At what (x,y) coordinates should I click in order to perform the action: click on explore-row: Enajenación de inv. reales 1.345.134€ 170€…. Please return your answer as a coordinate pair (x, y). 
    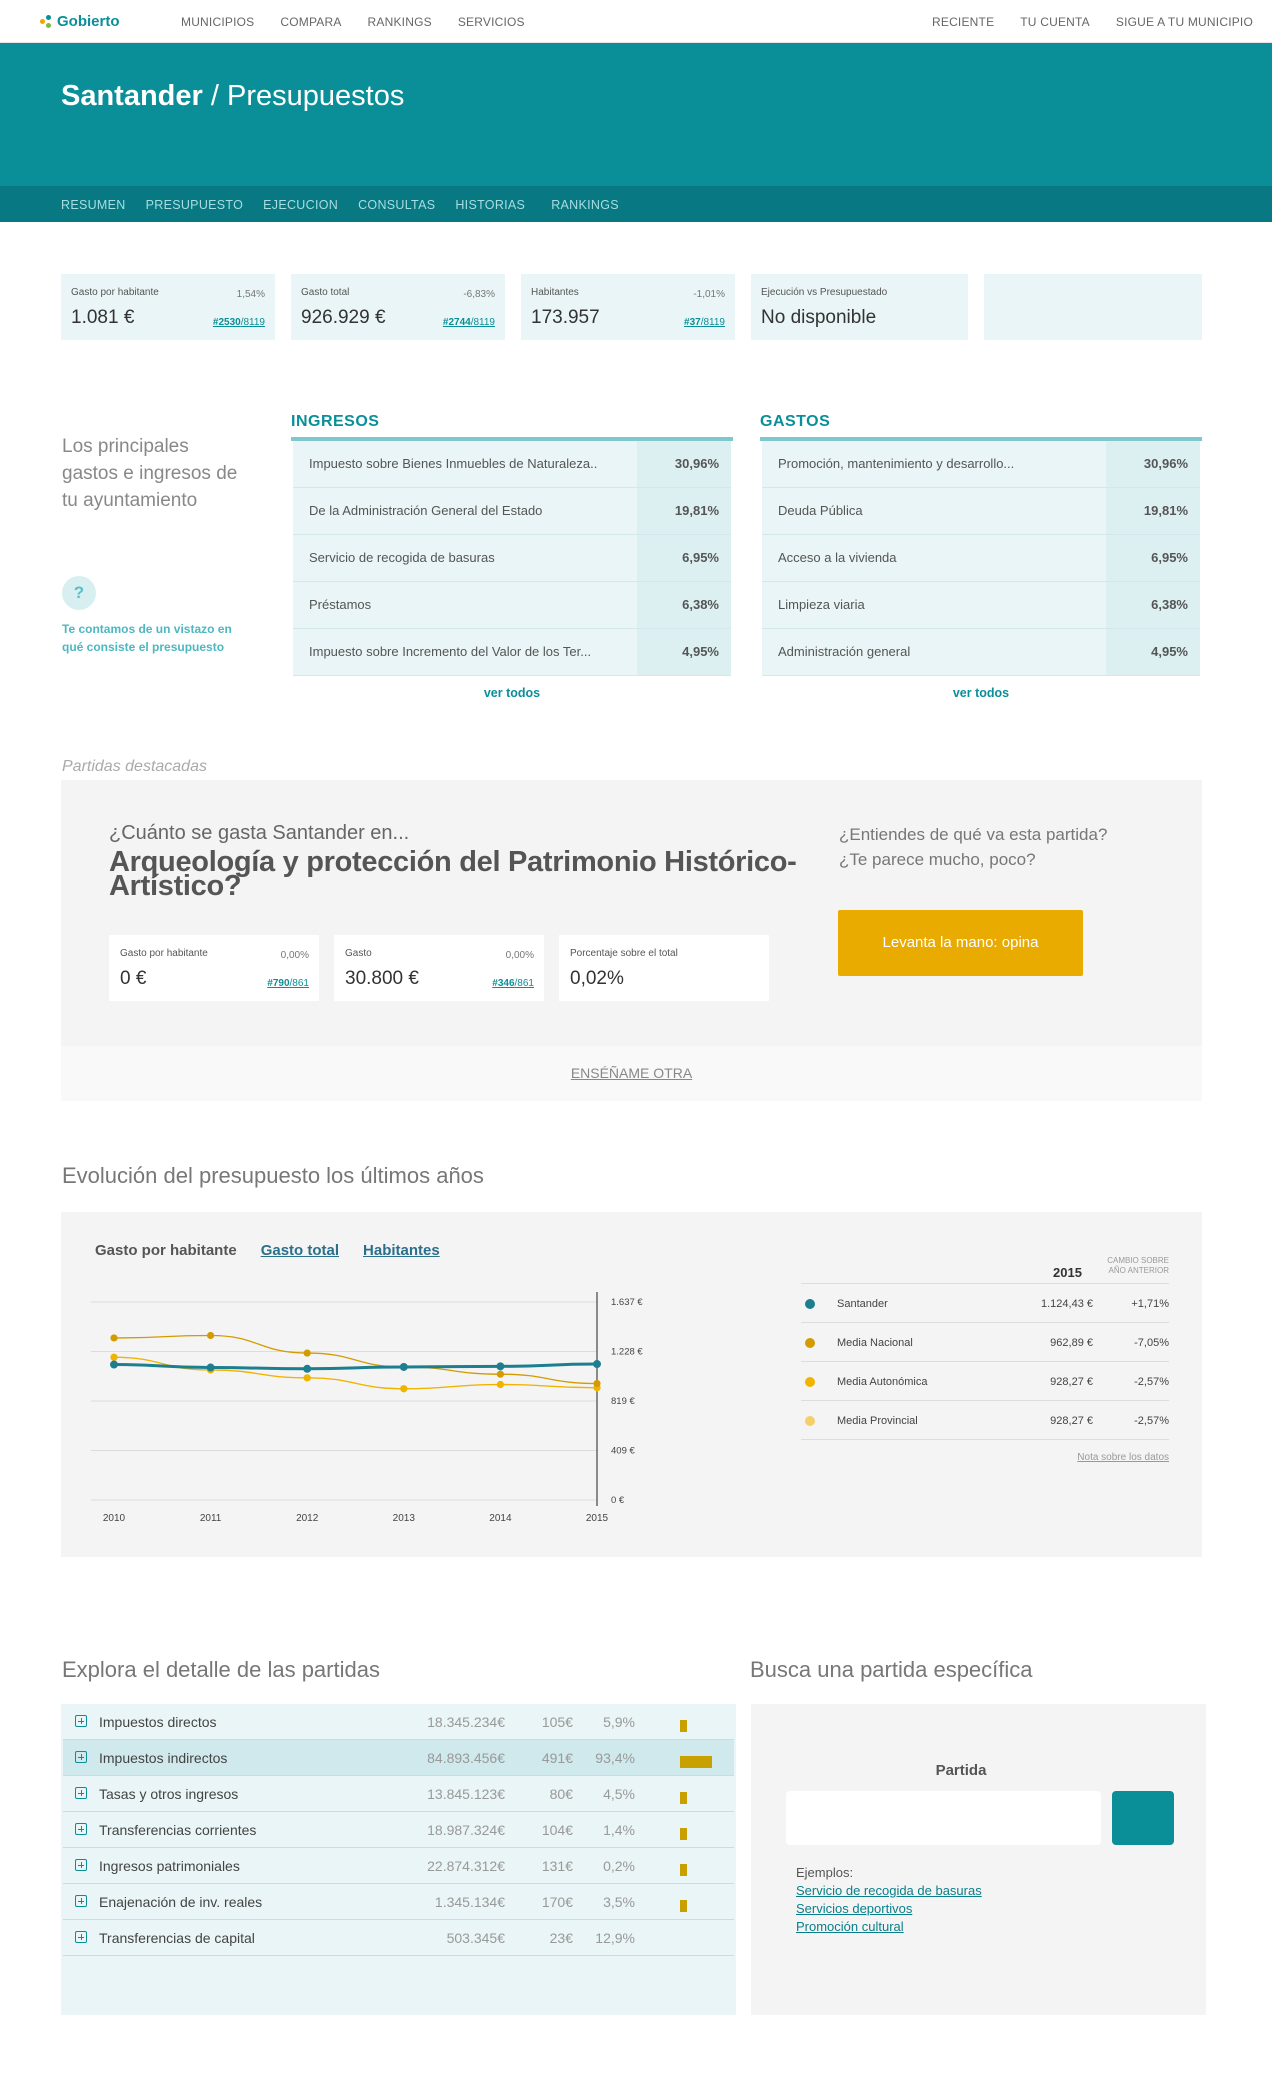
    Looking at the image, I should click on (398, 1902).